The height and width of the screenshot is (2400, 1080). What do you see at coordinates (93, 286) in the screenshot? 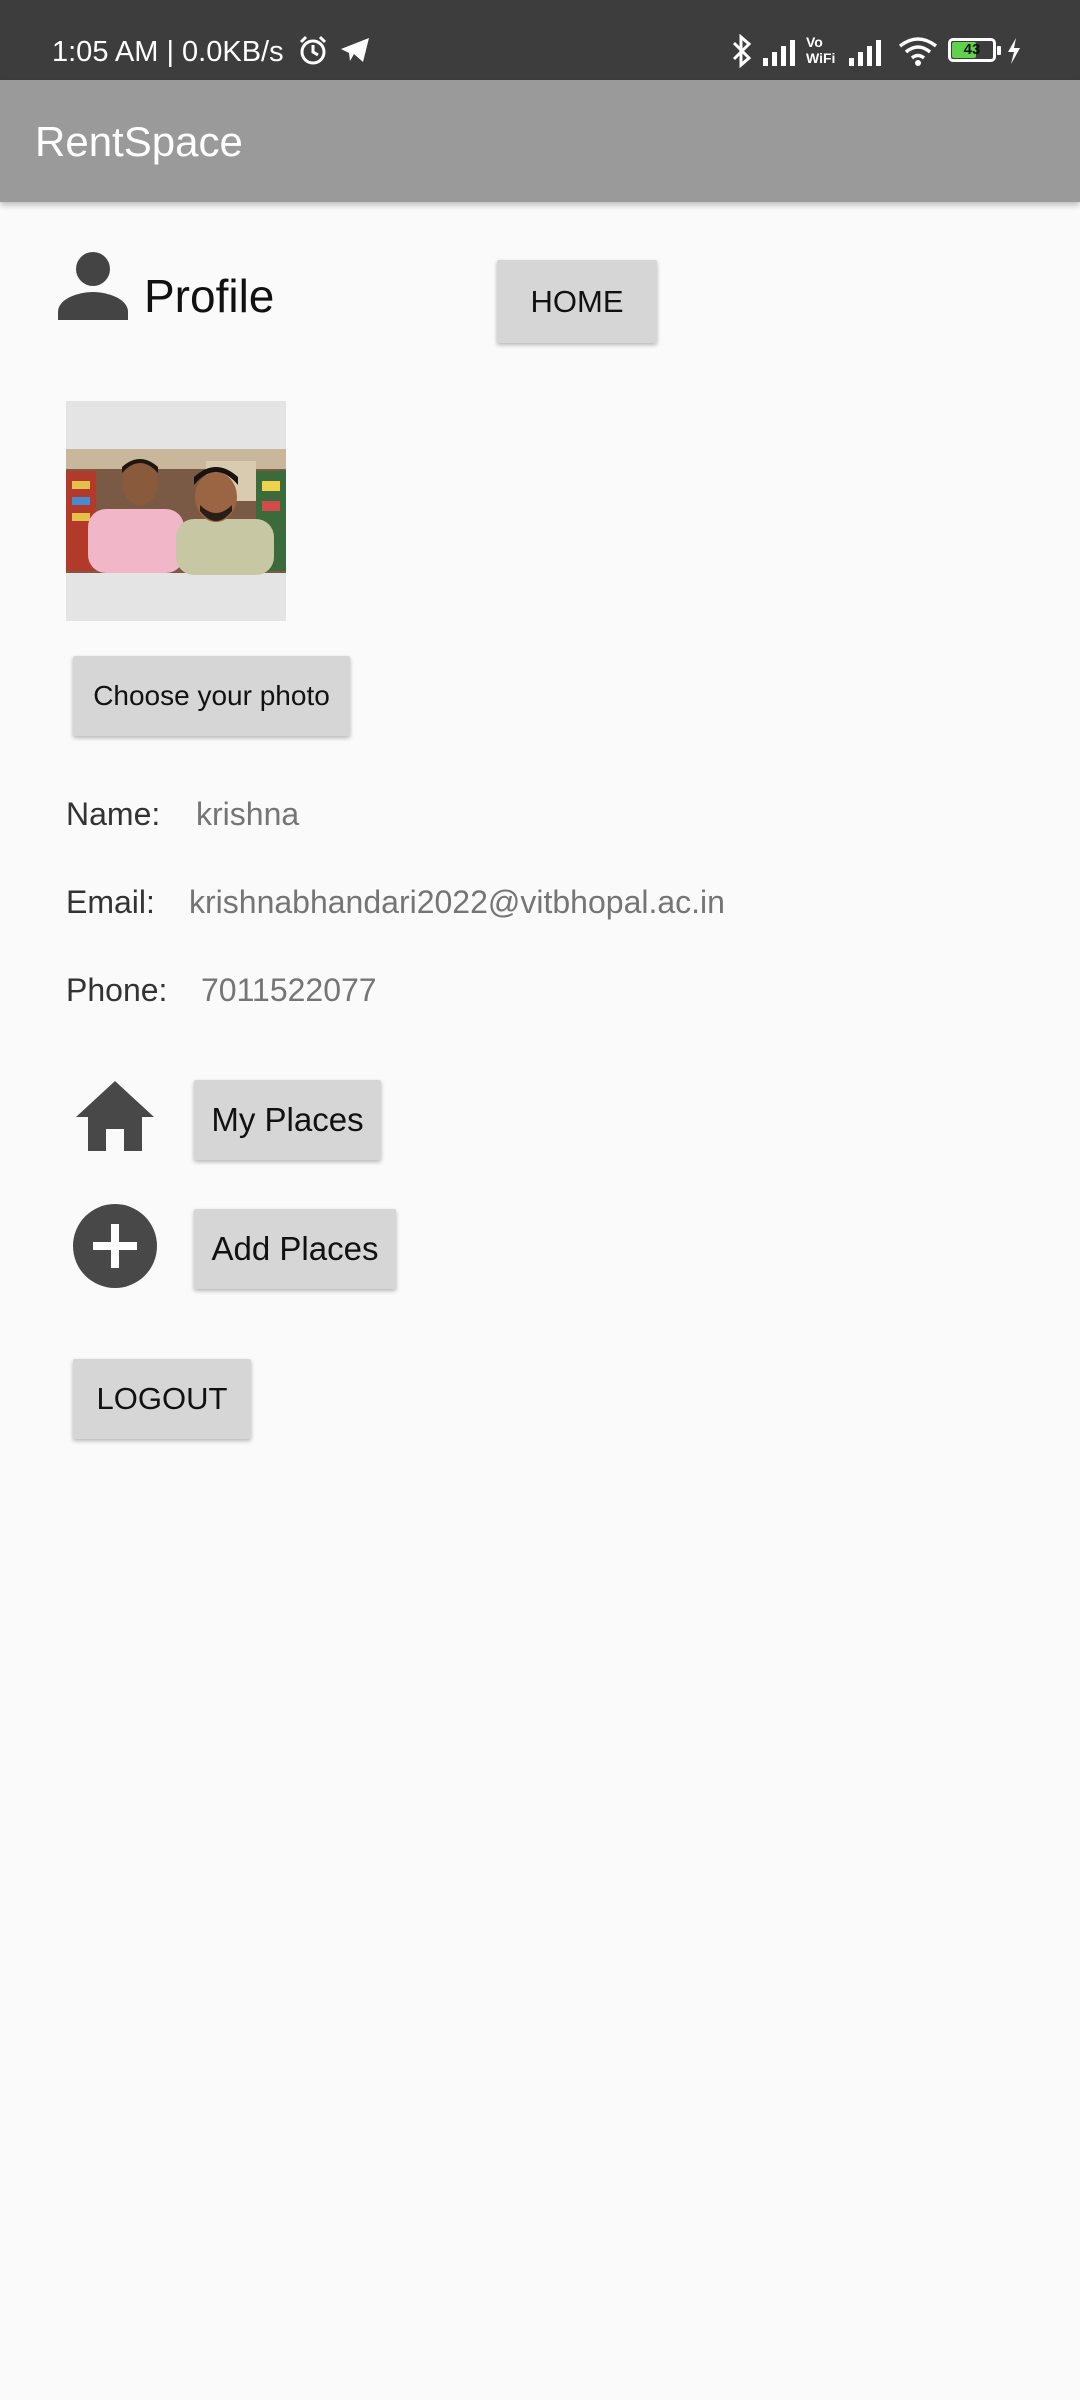
I see `person-icon` at bounding box center [93, 286].